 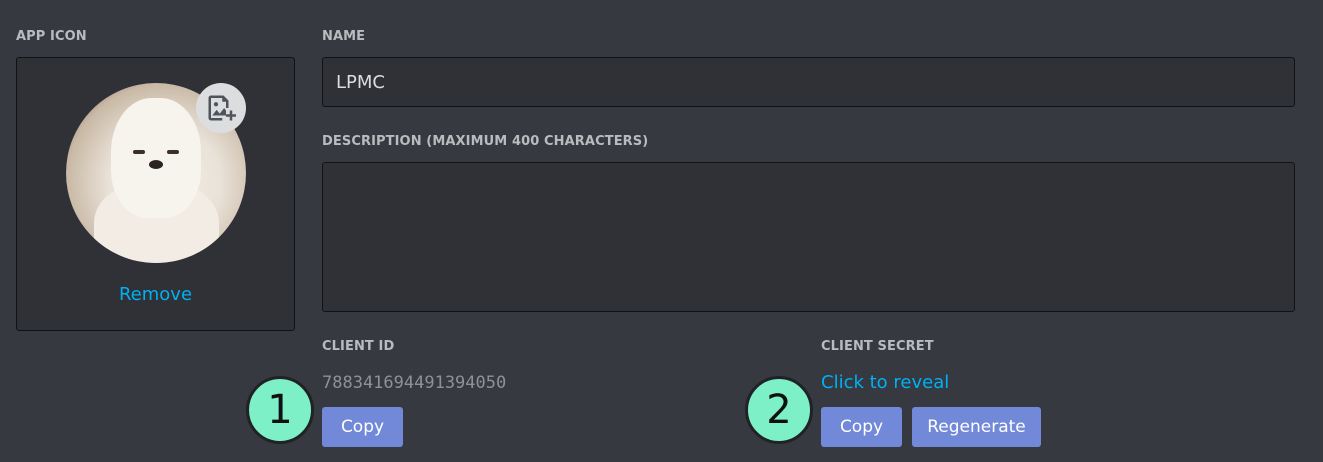 What do you see at coordinates (877, 346) in the screenshot?
I see `client-secret-label: CLIENT SECRET` at bounding box center [877, 346].